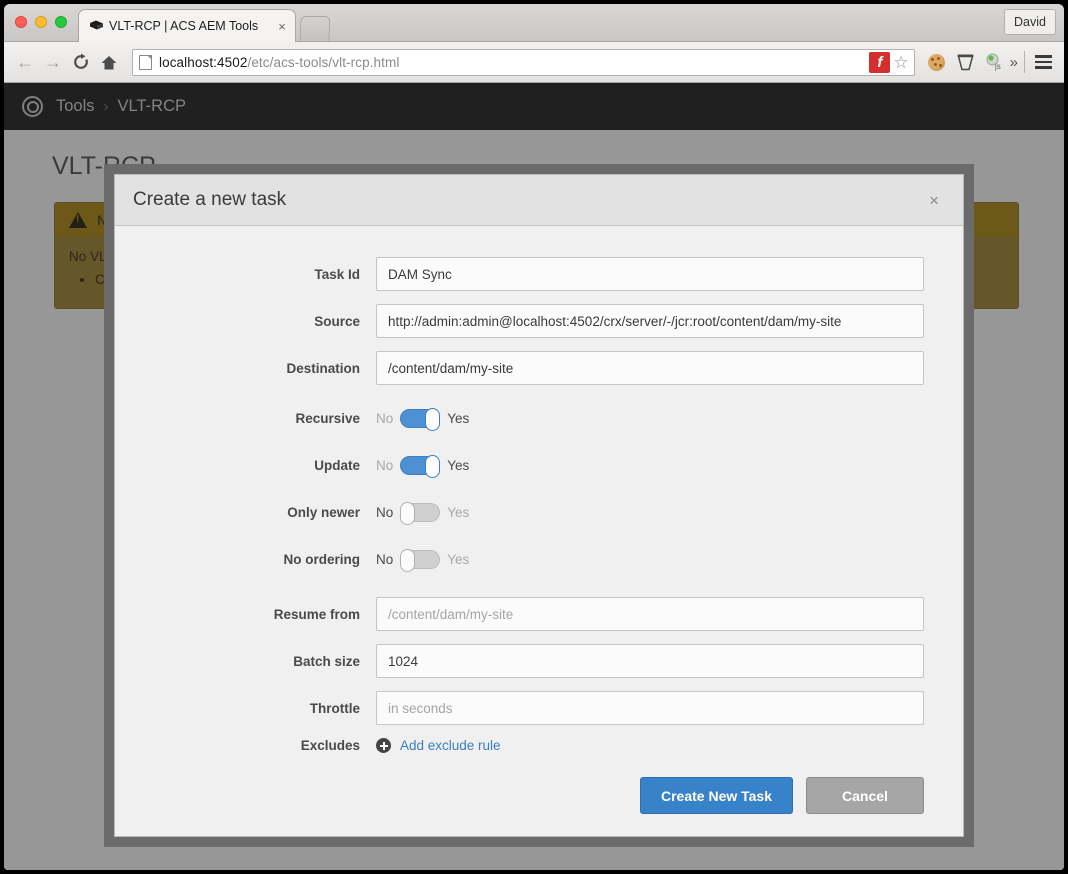 The image size is (1068, 874). Describe the element at coordinates (1024, 62) in the screenshot. I see `toolbar-divider` at that location.